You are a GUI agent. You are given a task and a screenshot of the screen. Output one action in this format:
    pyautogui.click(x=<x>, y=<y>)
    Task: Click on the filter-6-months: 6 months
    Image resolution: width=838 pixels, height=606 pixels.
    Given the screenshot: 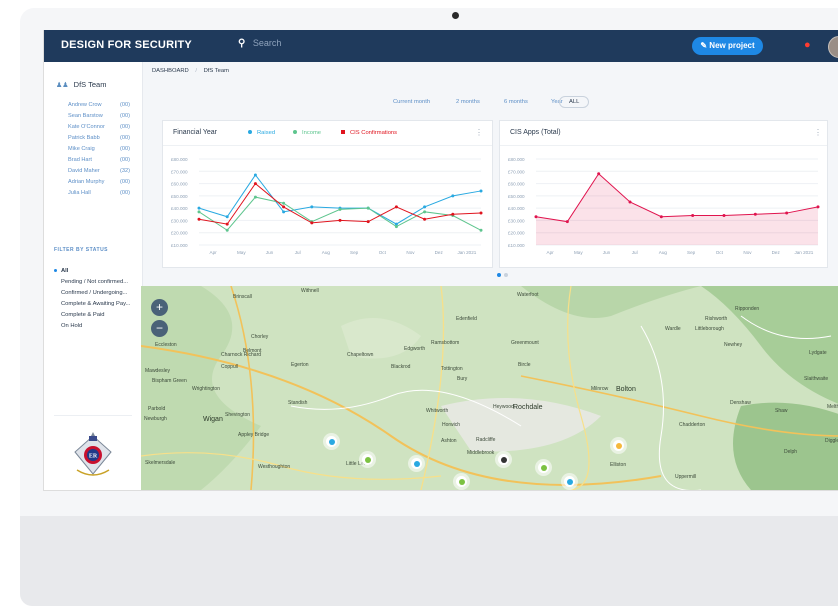 What is the action you would take?
    pyautogui.click(x=516, y=102)
    